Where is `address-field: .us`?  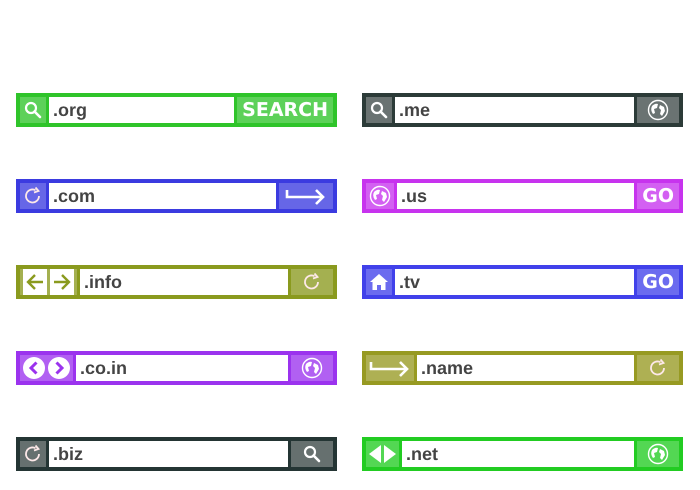
address-field: .us is located at coordinates (515, 196).